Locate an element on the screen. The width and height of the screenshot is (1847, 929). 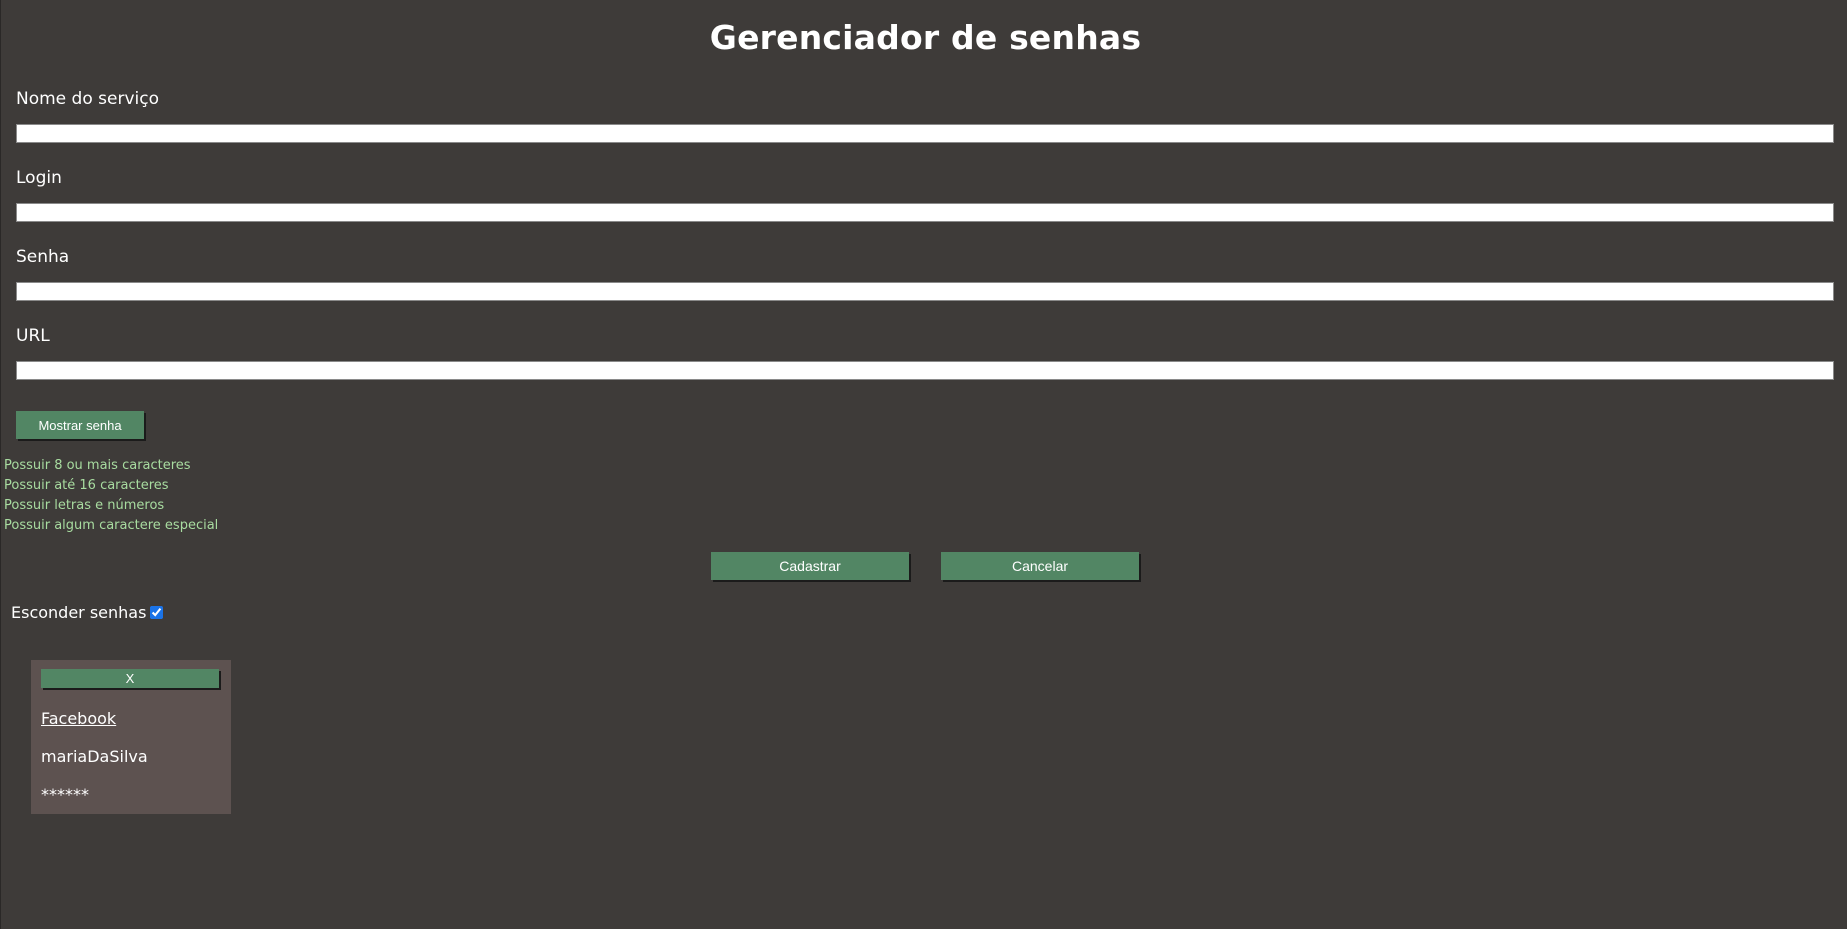
password-label: Senha is located at coordinates (43, 257).